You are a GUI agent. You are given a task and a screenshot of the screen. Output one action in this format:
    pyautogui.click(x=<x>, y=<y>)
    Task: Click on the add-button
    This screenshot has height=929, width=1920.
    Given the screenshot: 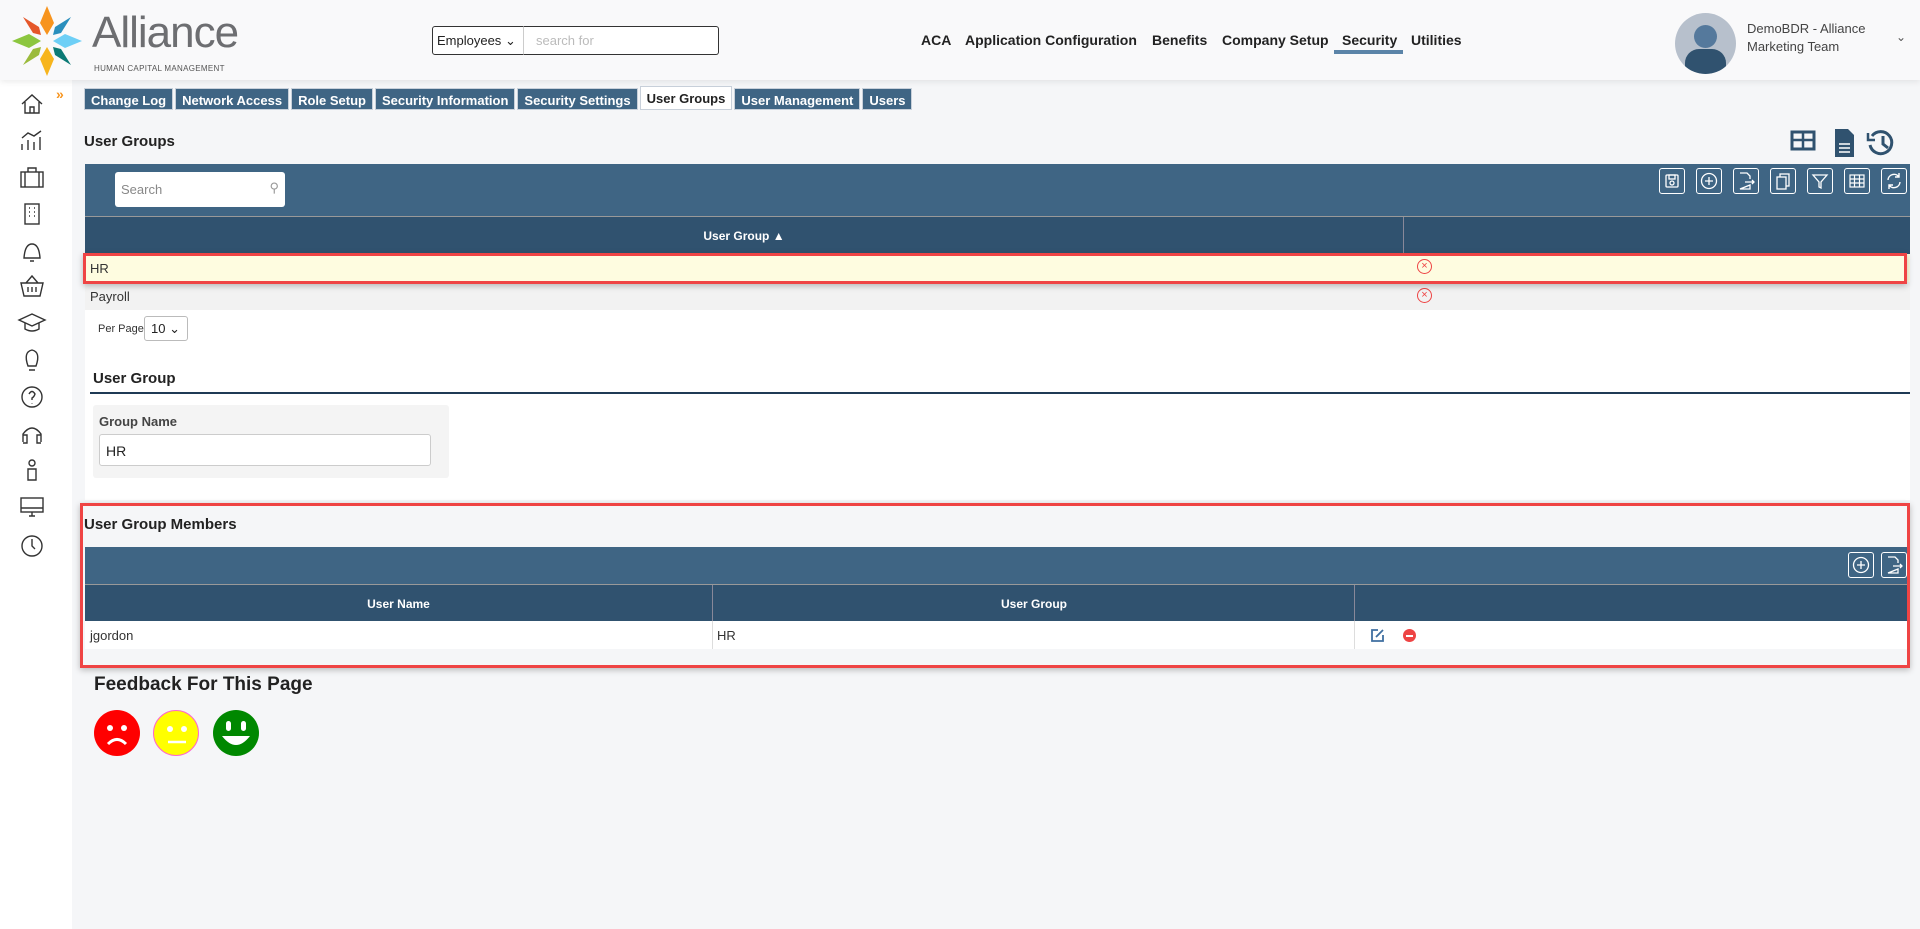 What is the action you would take?
    pyautogui.click(x=1709, y=181)
    